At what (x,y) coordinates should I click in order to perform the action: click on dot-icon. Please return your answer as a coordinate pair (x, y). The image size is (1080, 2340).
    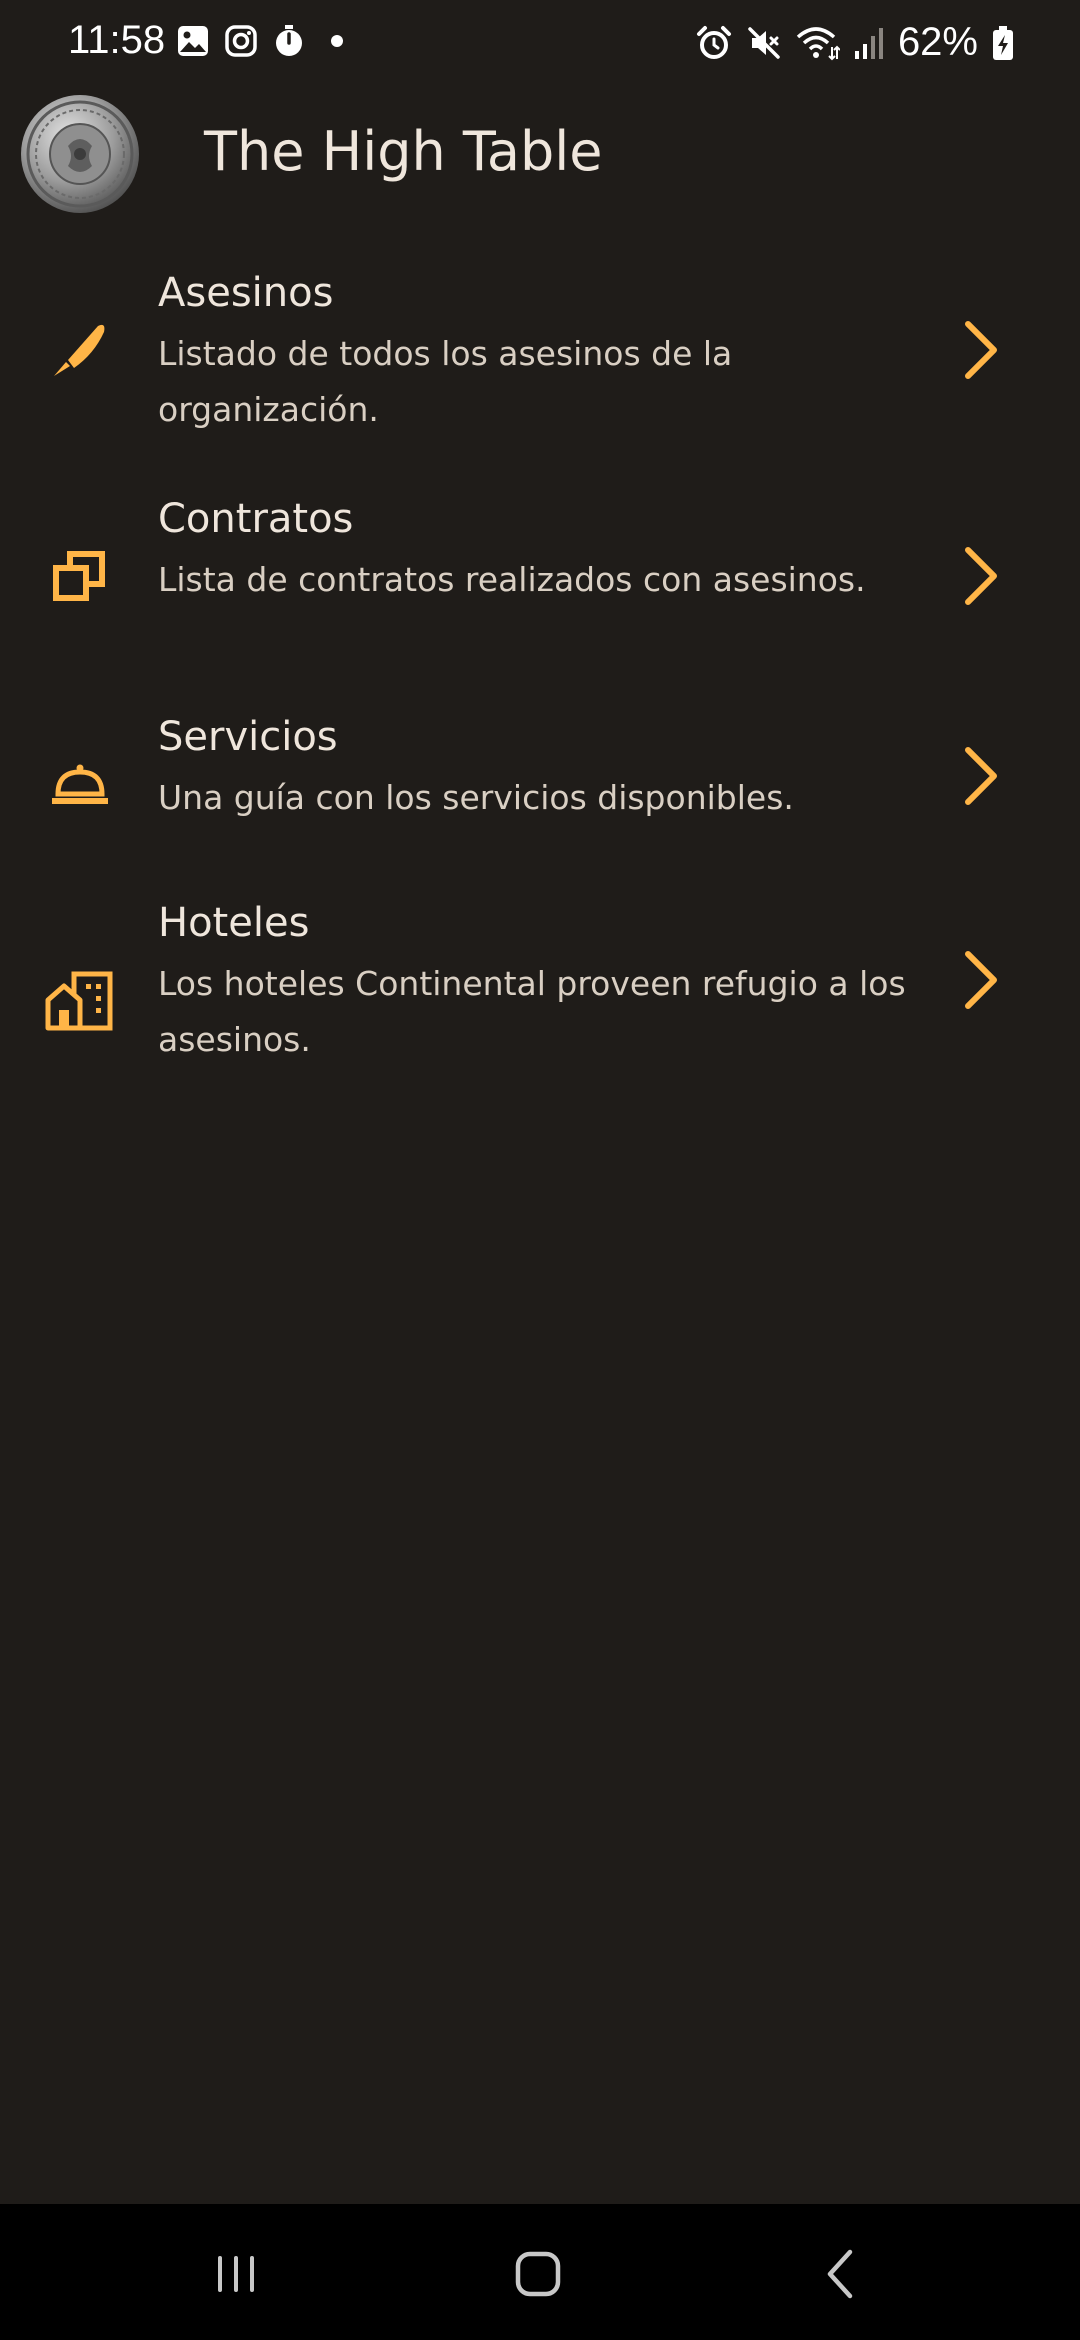
    Looking at the image, I should click on (337, 41).